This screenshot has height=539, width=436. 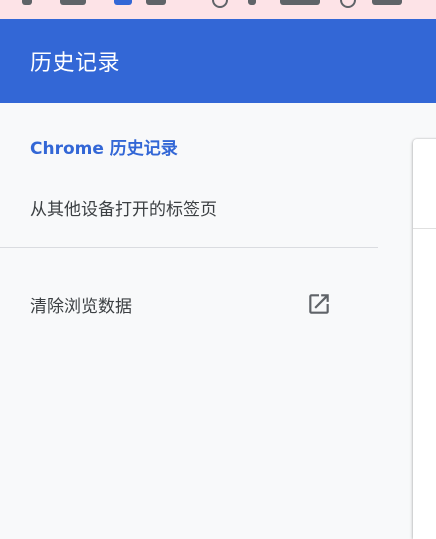 I want to click on sidebar-item-label: 从其他设备打开的标签页, so click(x=123, y=210).